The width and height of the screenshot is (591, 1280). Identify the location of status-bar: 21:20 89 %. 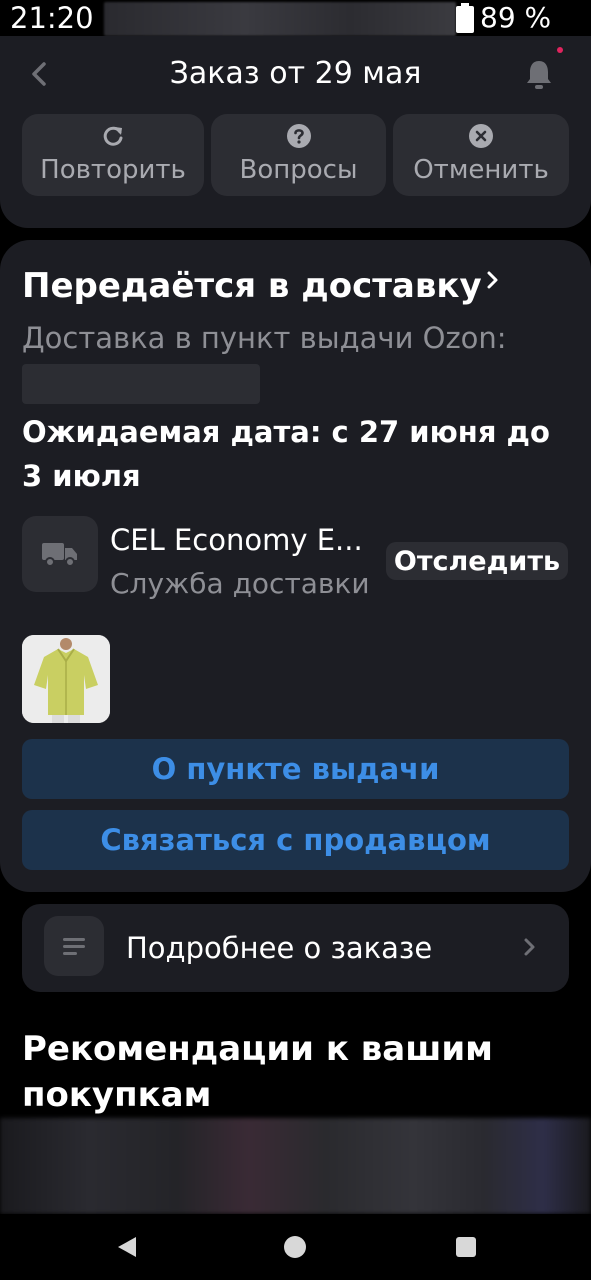
(295, 18).